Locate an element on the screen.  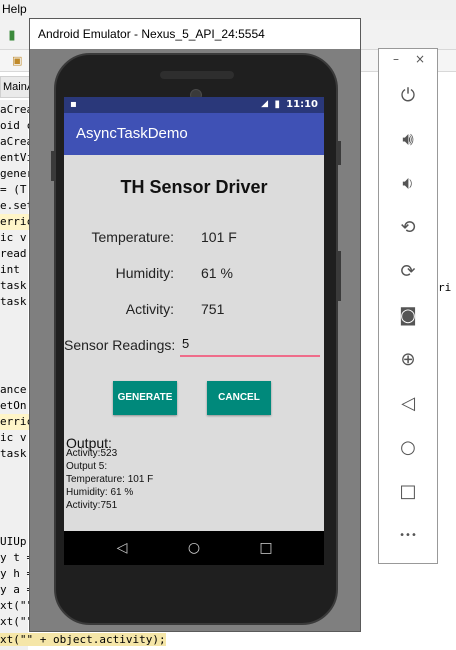
cancel-button: CANCEL is located at coordinates (239, 398).